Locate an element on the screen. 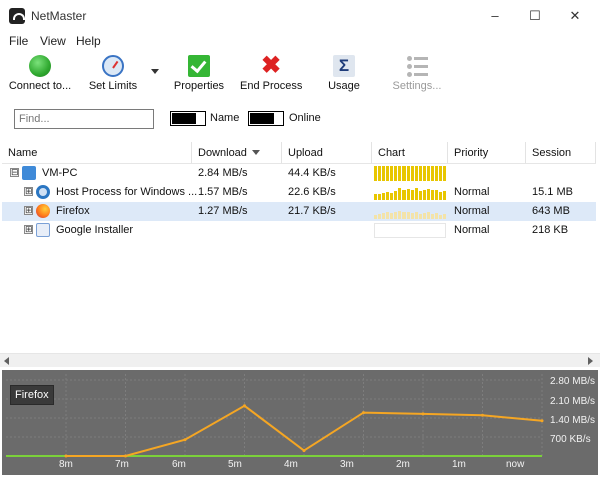 The width and height of the screenshot is (600, 477). process-name: VM-PC is located at coordinates (60, 173).